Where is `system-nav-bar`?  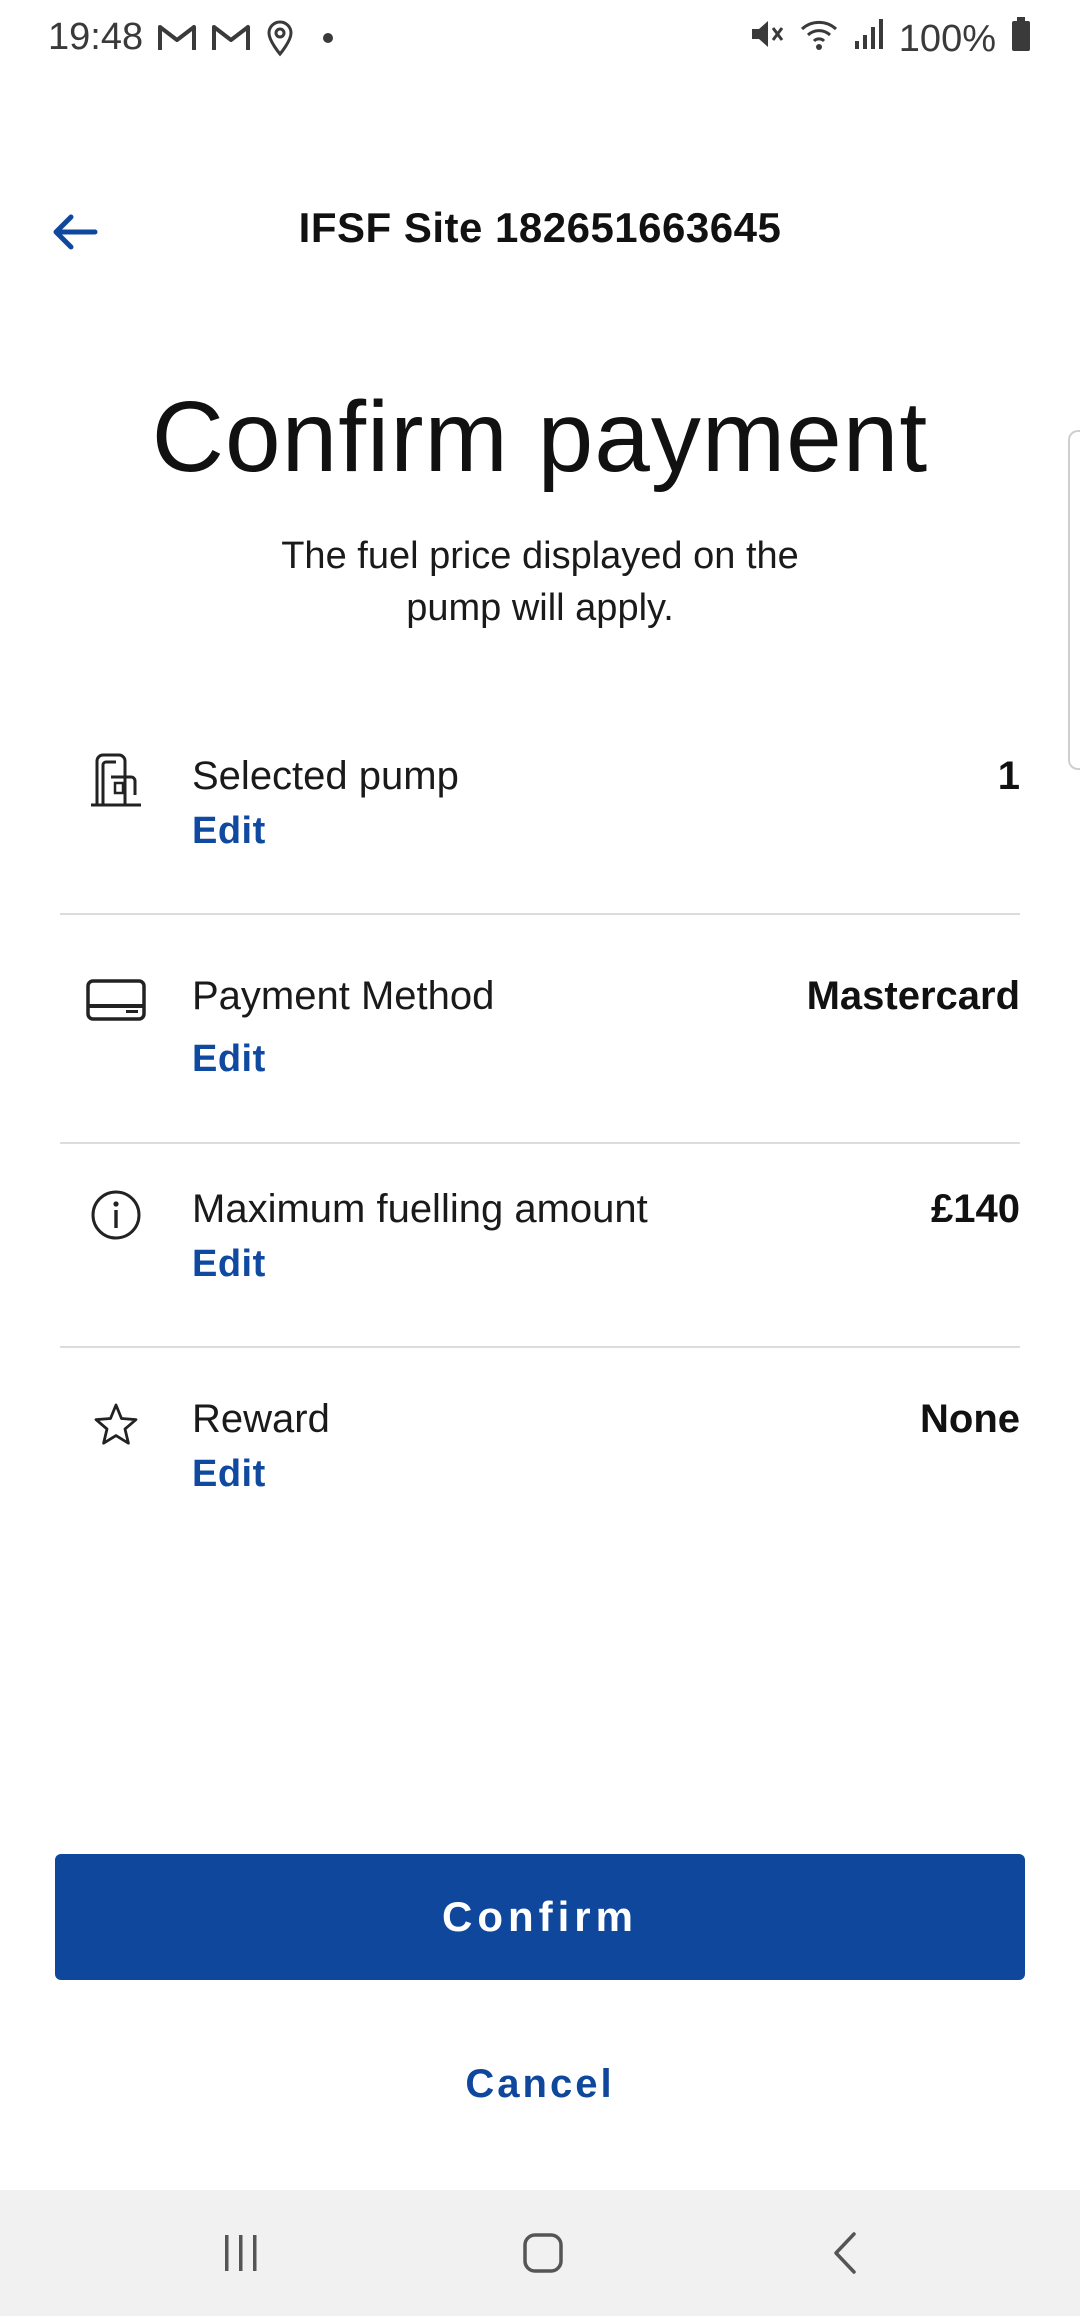 system-nav-bar is located at coordinates (540, 2253).